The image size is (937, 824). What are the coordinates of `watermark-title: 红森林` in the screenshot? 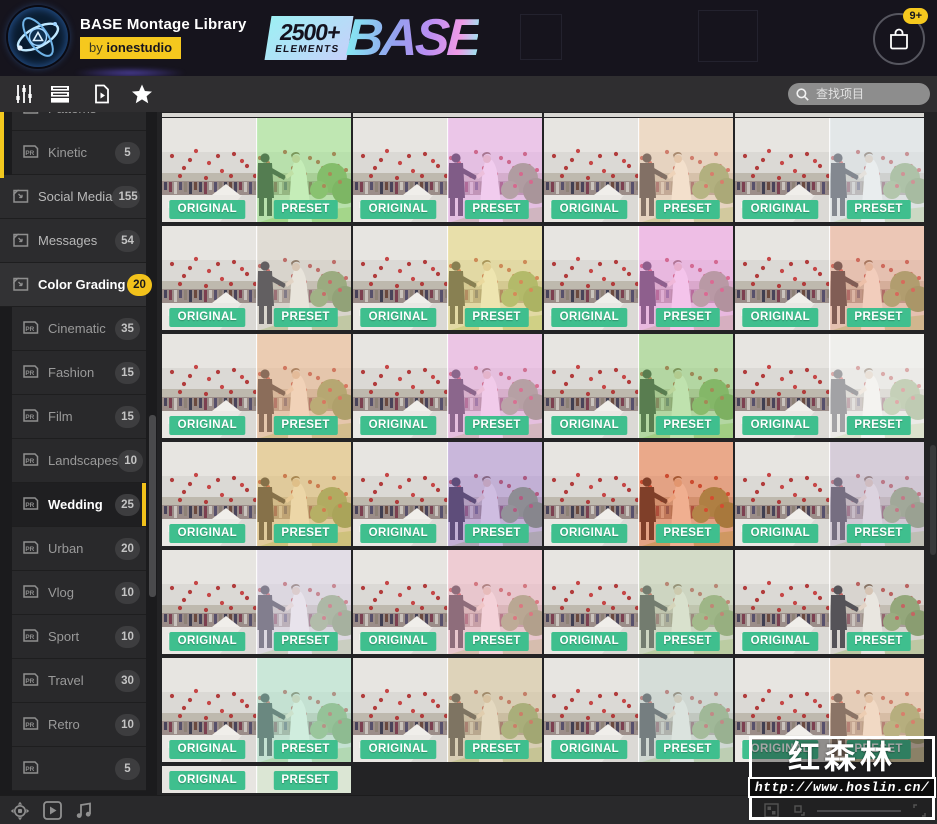 It's located at (841, 757).